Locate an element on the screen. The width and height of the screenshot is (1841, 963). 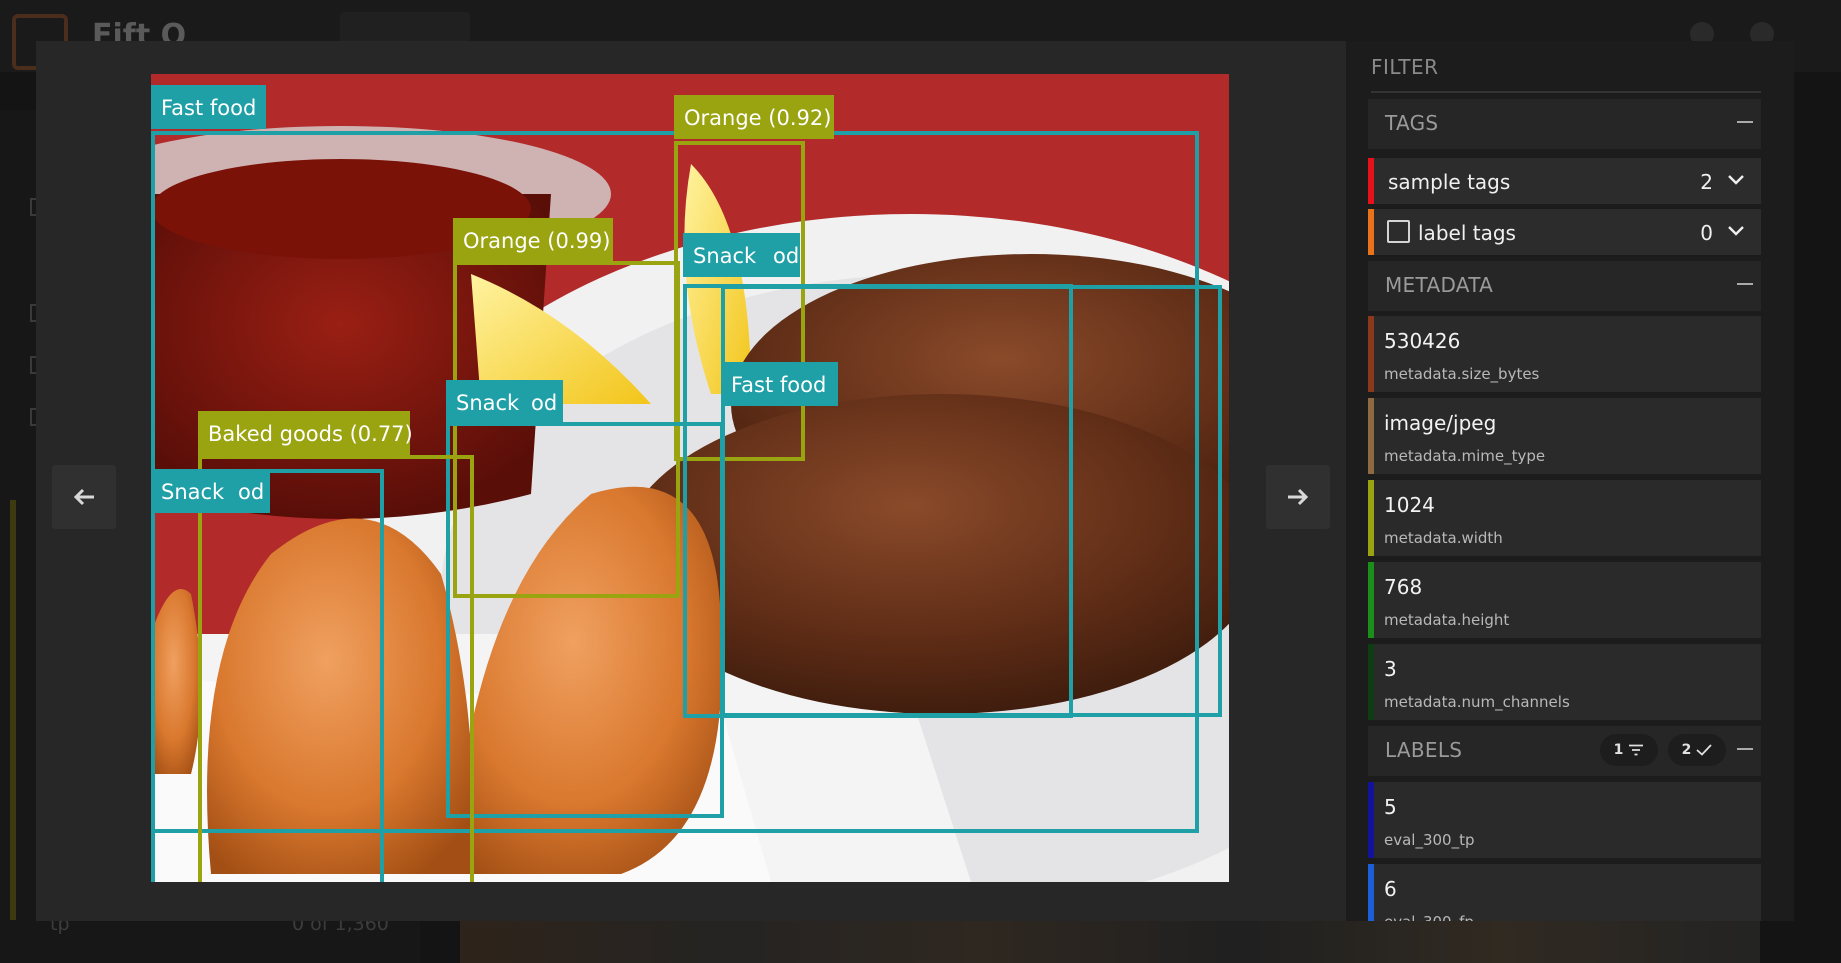
label-filter-count: 1 is located at coordinates (1618, 750).